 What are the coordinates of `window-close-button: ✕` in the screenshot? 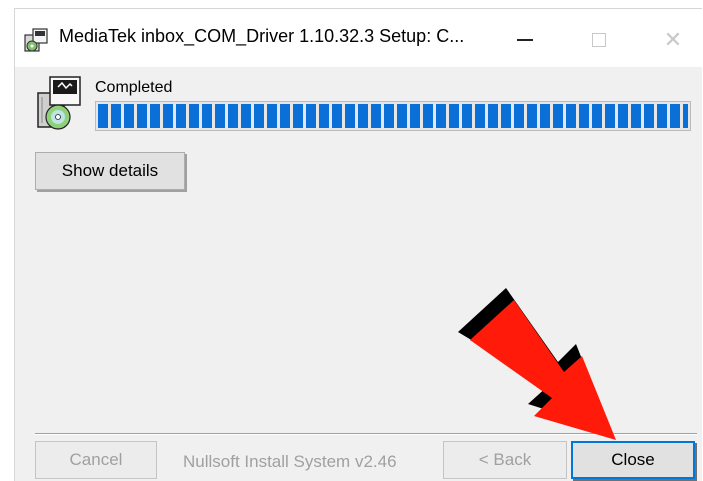 It's located at (673, 40).